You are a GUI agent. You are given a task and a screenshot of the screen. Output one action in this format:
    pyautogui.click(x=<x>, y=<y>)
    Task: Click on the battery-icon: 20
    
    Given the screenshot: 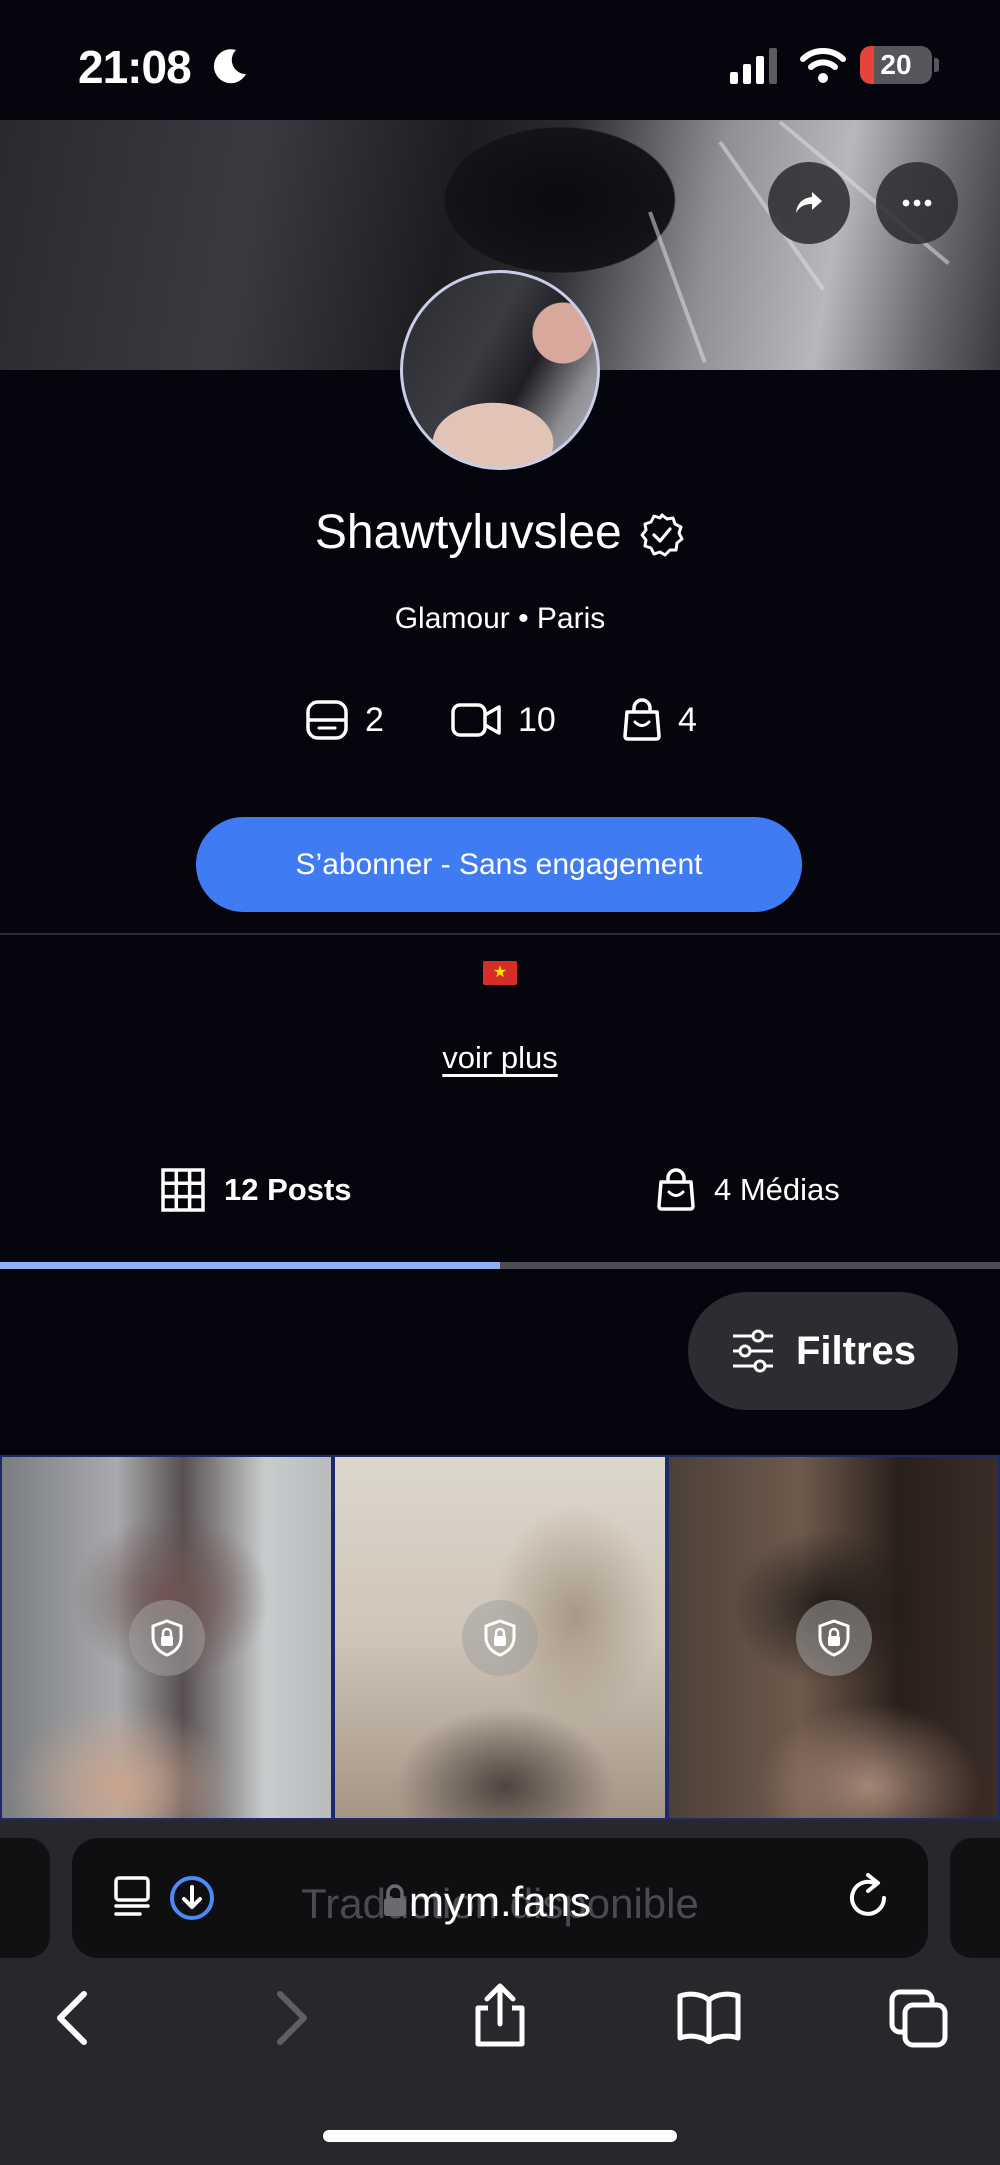 What is the action you would take?
    pyautogui.click(x=896, y=65)
    